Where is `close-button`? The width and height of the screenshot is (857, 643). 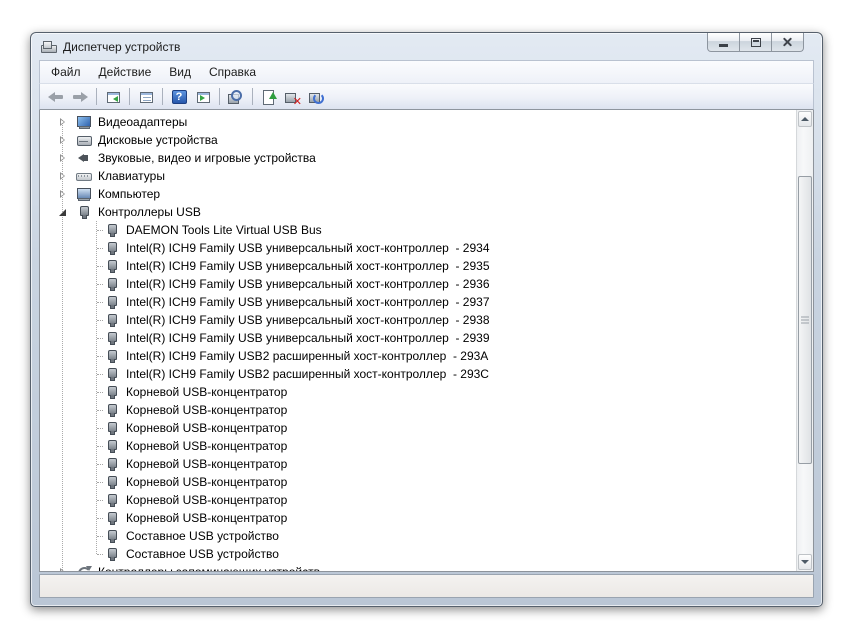 close-button is located at coordinates (787, 42).